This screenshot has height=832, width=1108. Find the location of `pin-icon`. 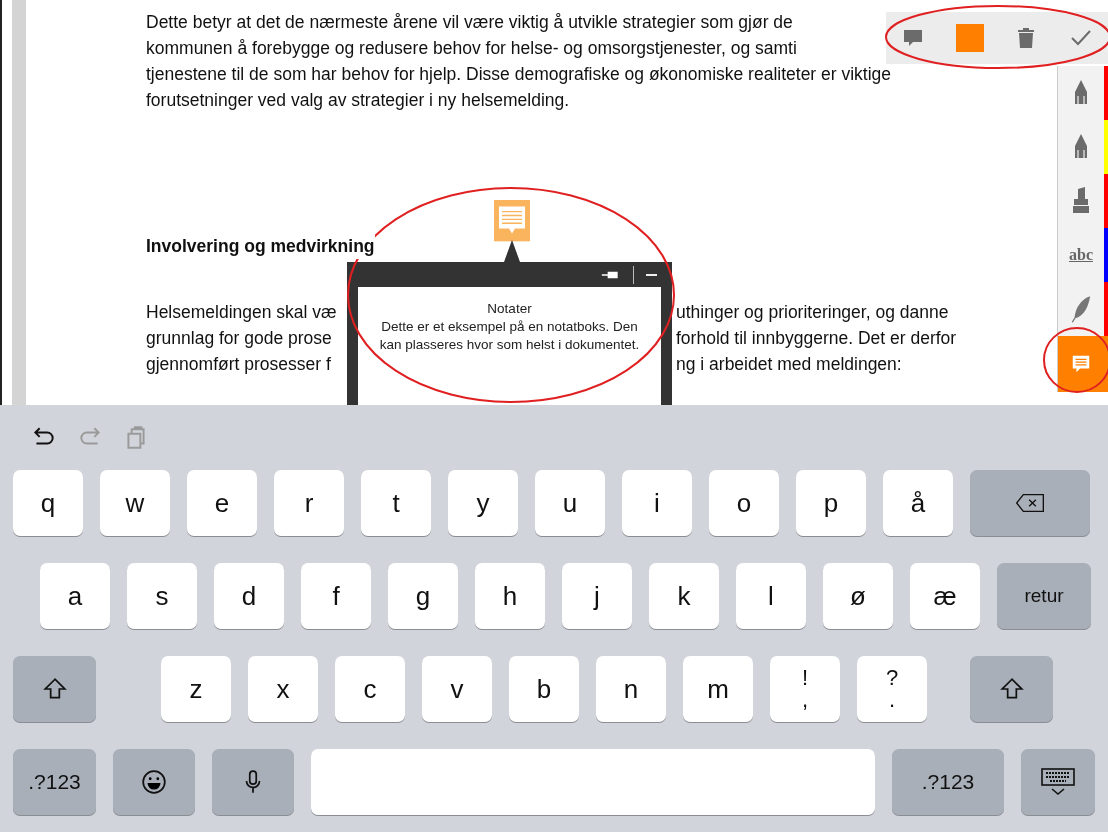

pin-icon is located at coordinates (611, 274).